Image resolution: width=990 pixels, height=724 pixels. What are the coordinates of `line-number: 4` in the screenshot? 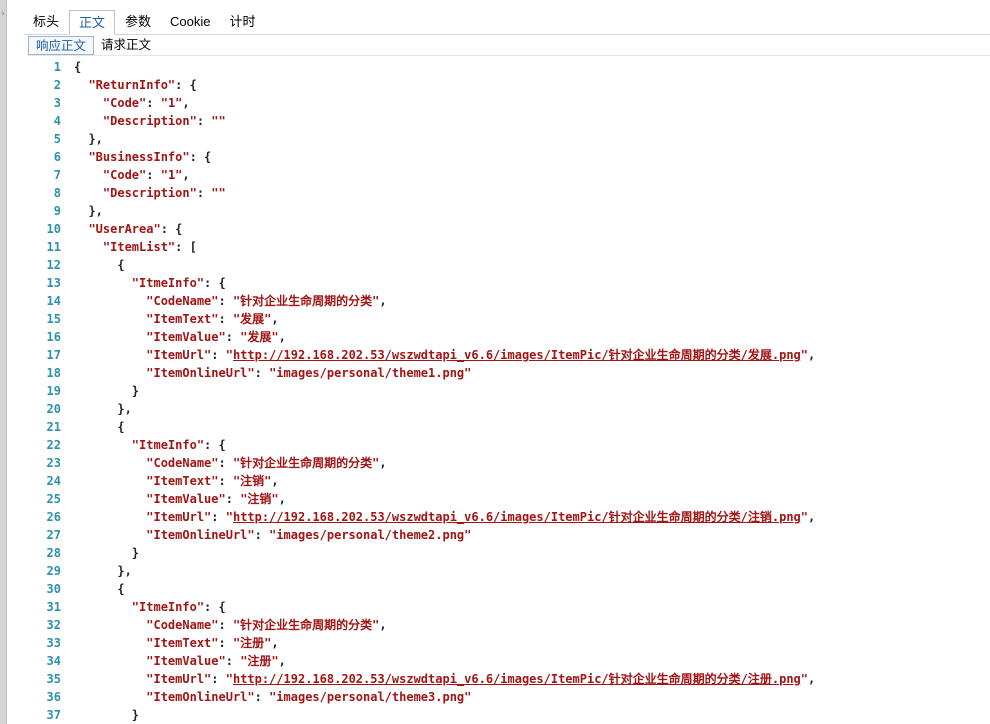 It's located at (57, 121).